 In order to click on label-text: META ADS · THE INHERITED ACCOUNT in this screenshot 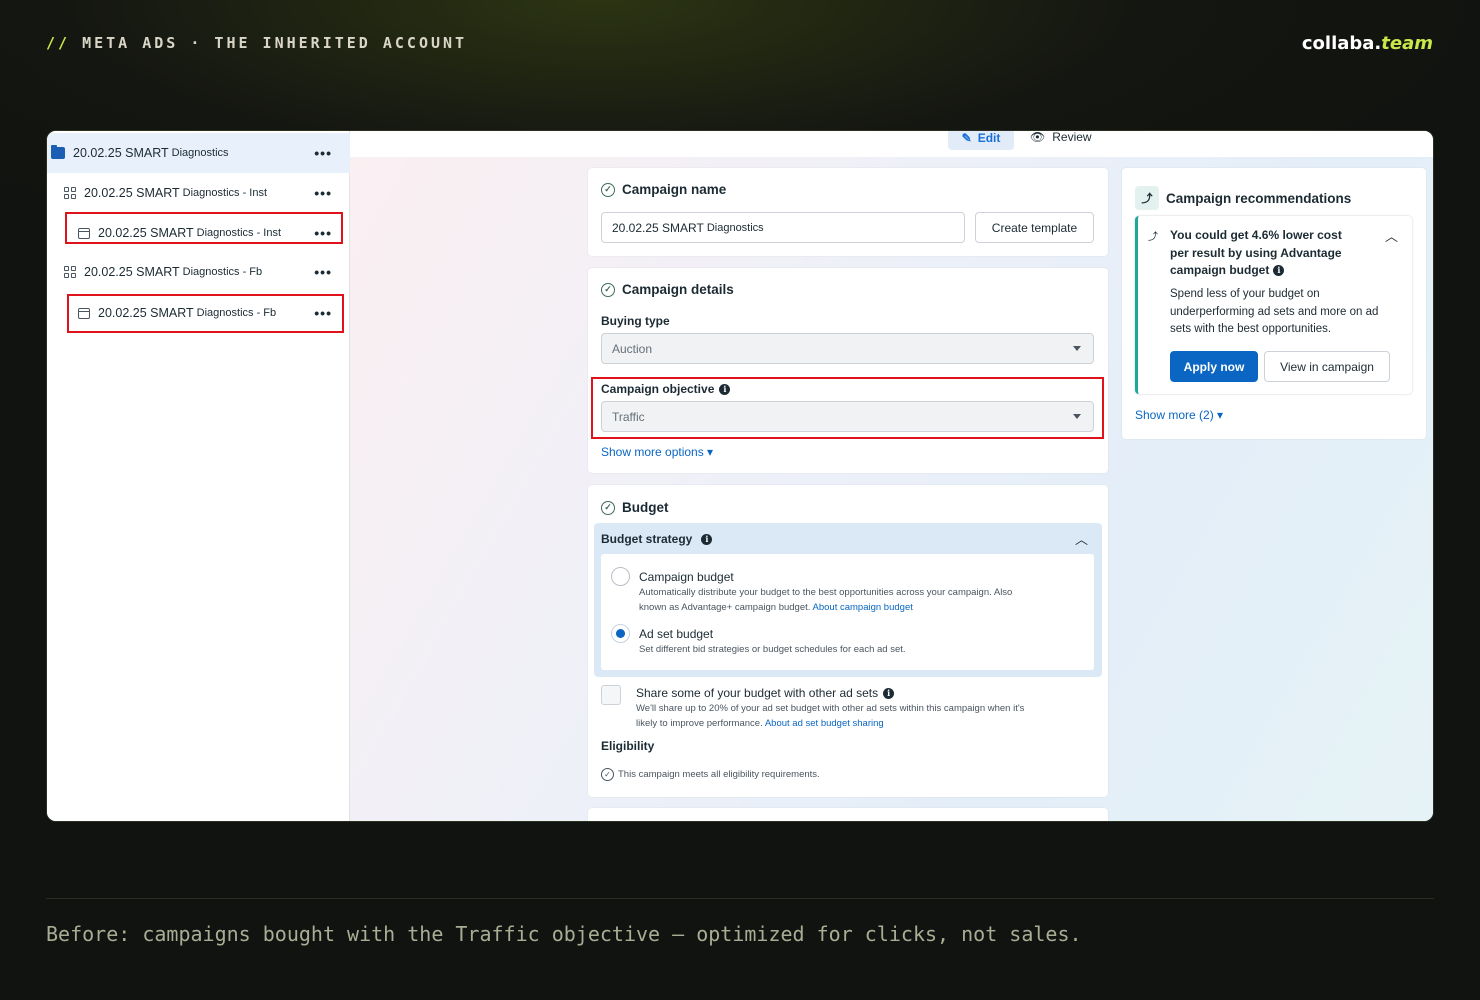, I will do `click(275, 43)`.